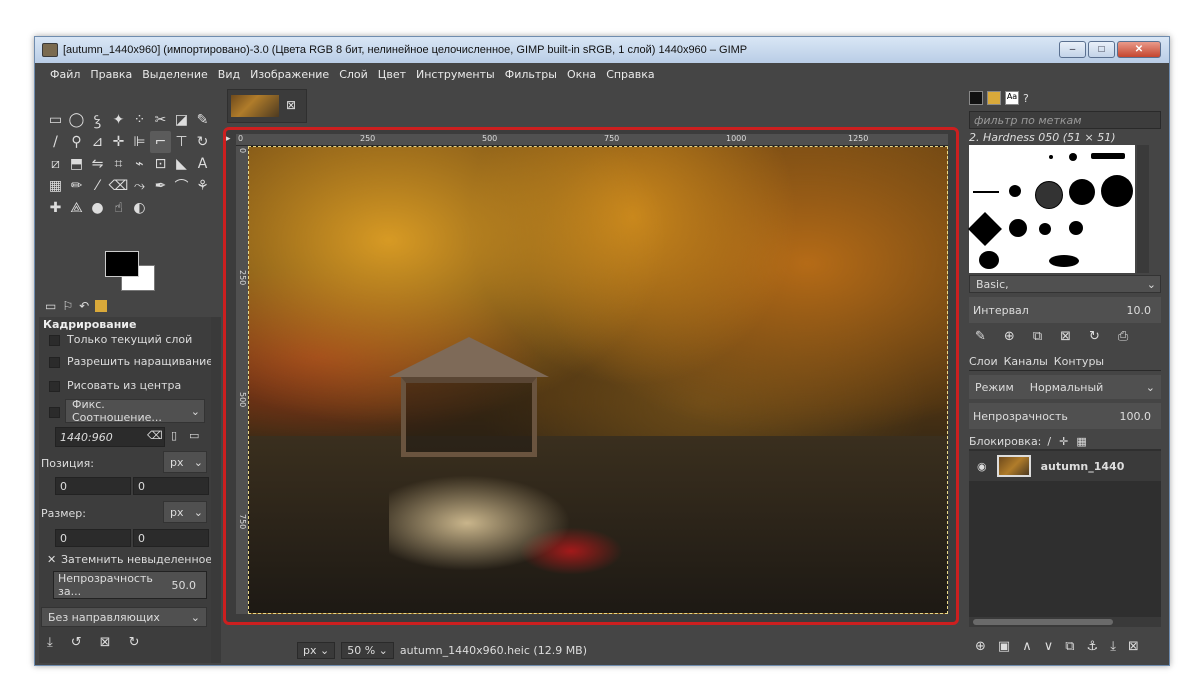 This screenshot has height=700, width=1204. Describe the element at coordinates (1026, 361) in the screenshot. I see `tab-channels: Каналы` at that location.